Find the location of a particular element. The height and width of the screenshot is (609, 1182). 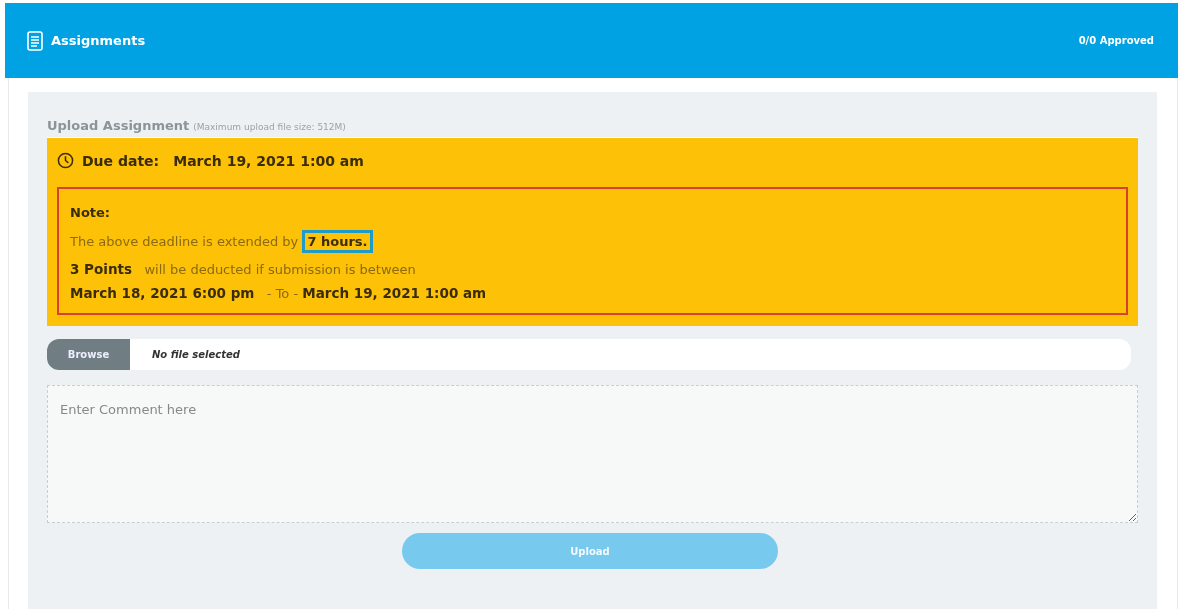

page-title: Assignments is located at coordinates (98, 40).